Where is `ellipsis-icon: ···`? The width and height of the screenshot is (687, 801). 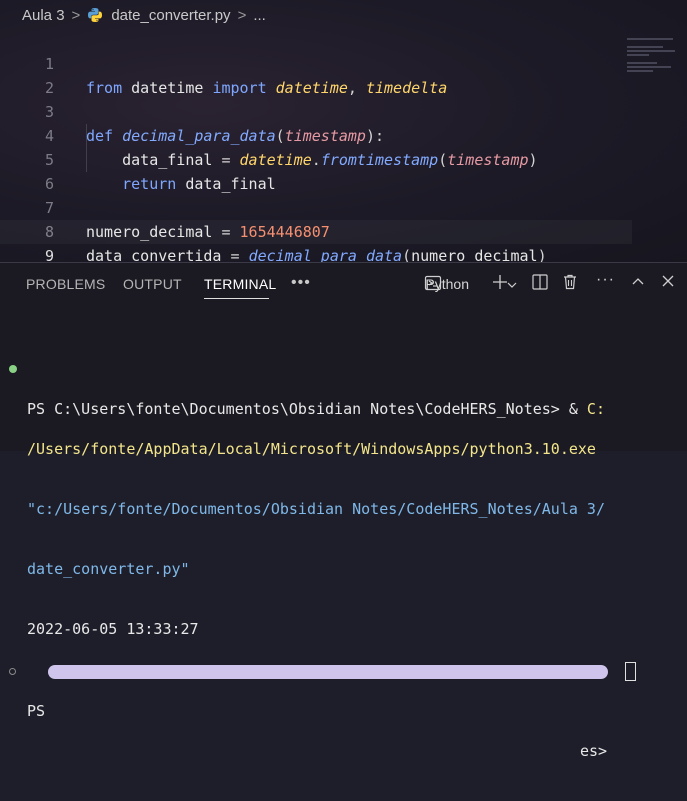
ellipsis-icon: ··· is located at coordinates (605, 280).